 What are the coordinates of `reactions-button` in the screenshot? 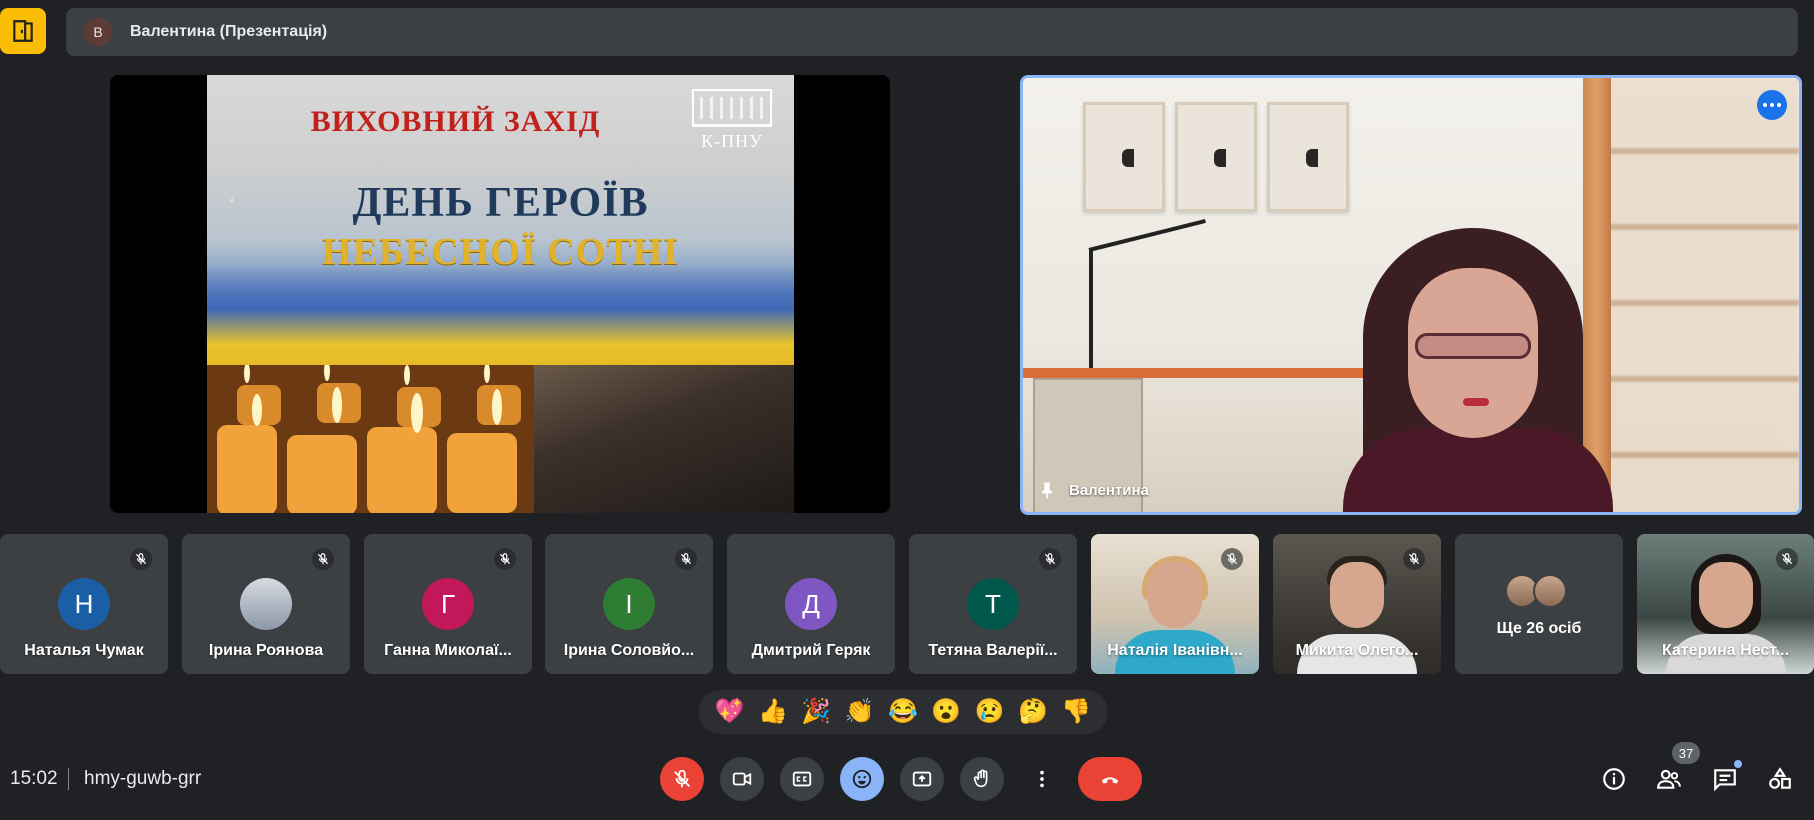 It's located at (862, 779).